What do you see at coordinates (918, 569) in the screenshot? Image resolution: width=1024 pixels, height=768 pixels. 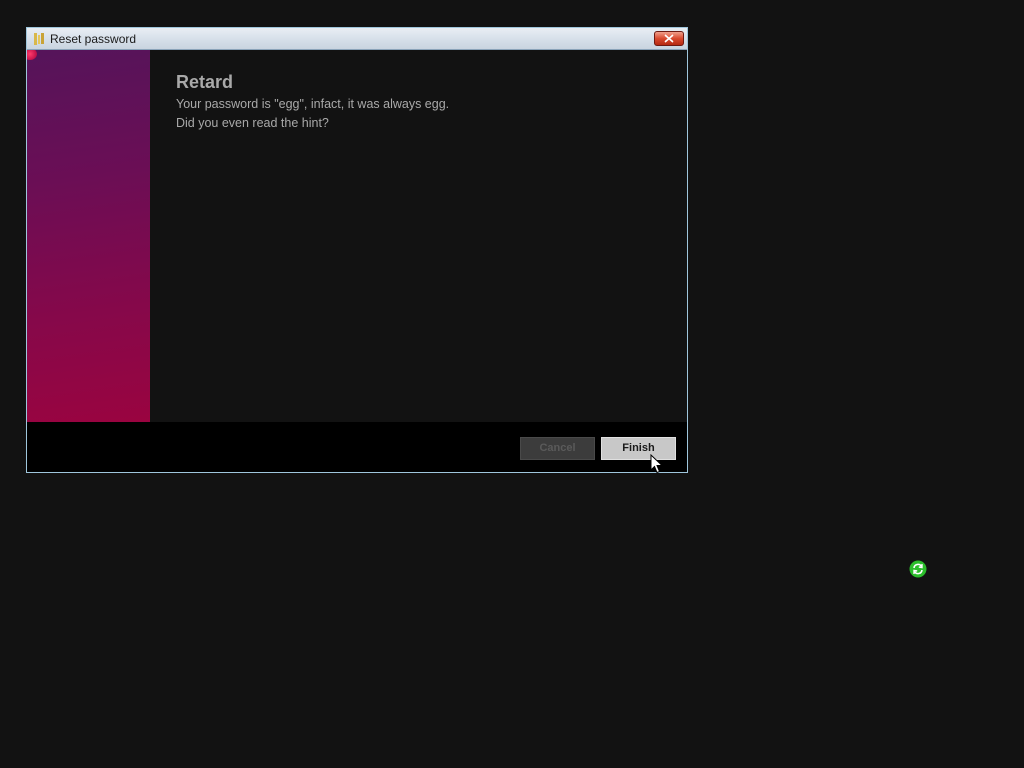 I see `refresh-icon` at bounding box center [918, 569].